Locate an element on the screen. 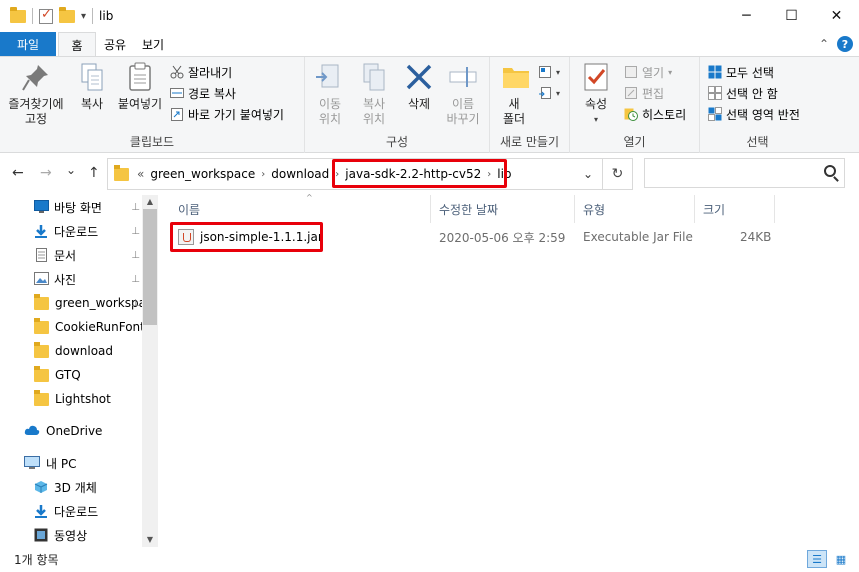 This screenshot has height=572, width=859. rename-button: 이름 바꾸기 is located at coordinates (463, 94).